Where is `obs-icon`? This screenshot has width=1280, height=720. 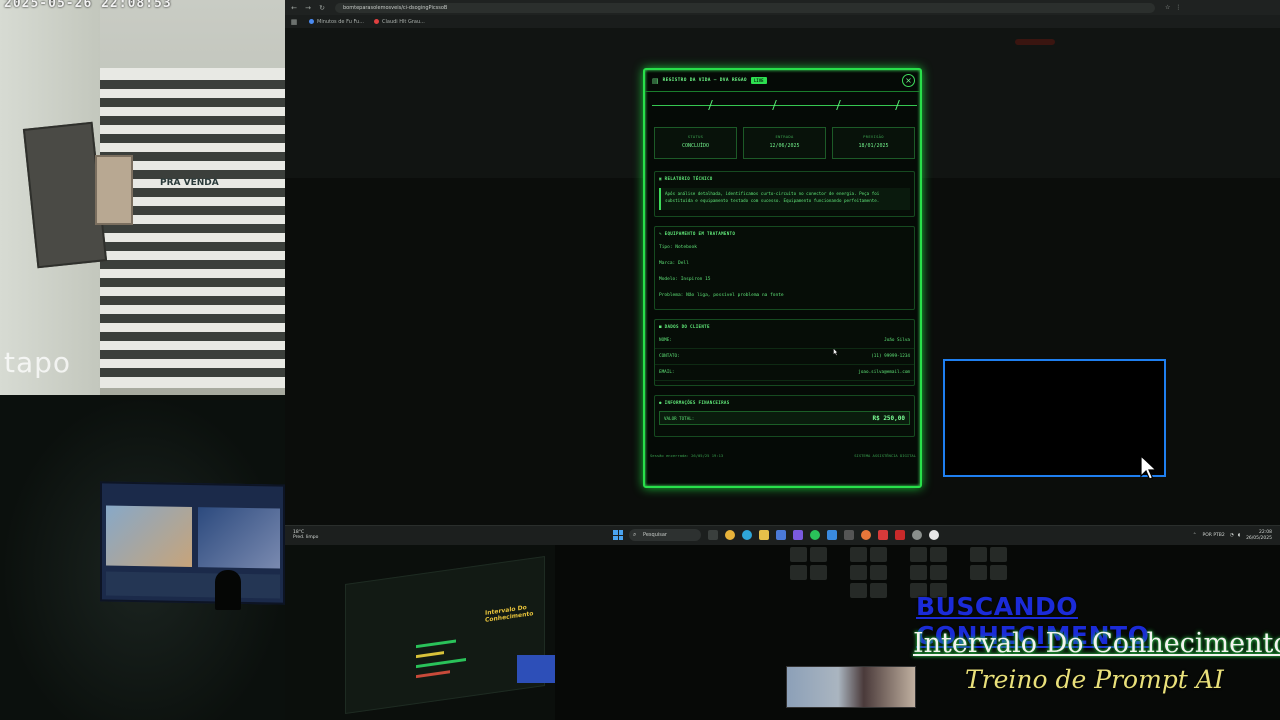 obs-icon is located at coordinates (934, 535).